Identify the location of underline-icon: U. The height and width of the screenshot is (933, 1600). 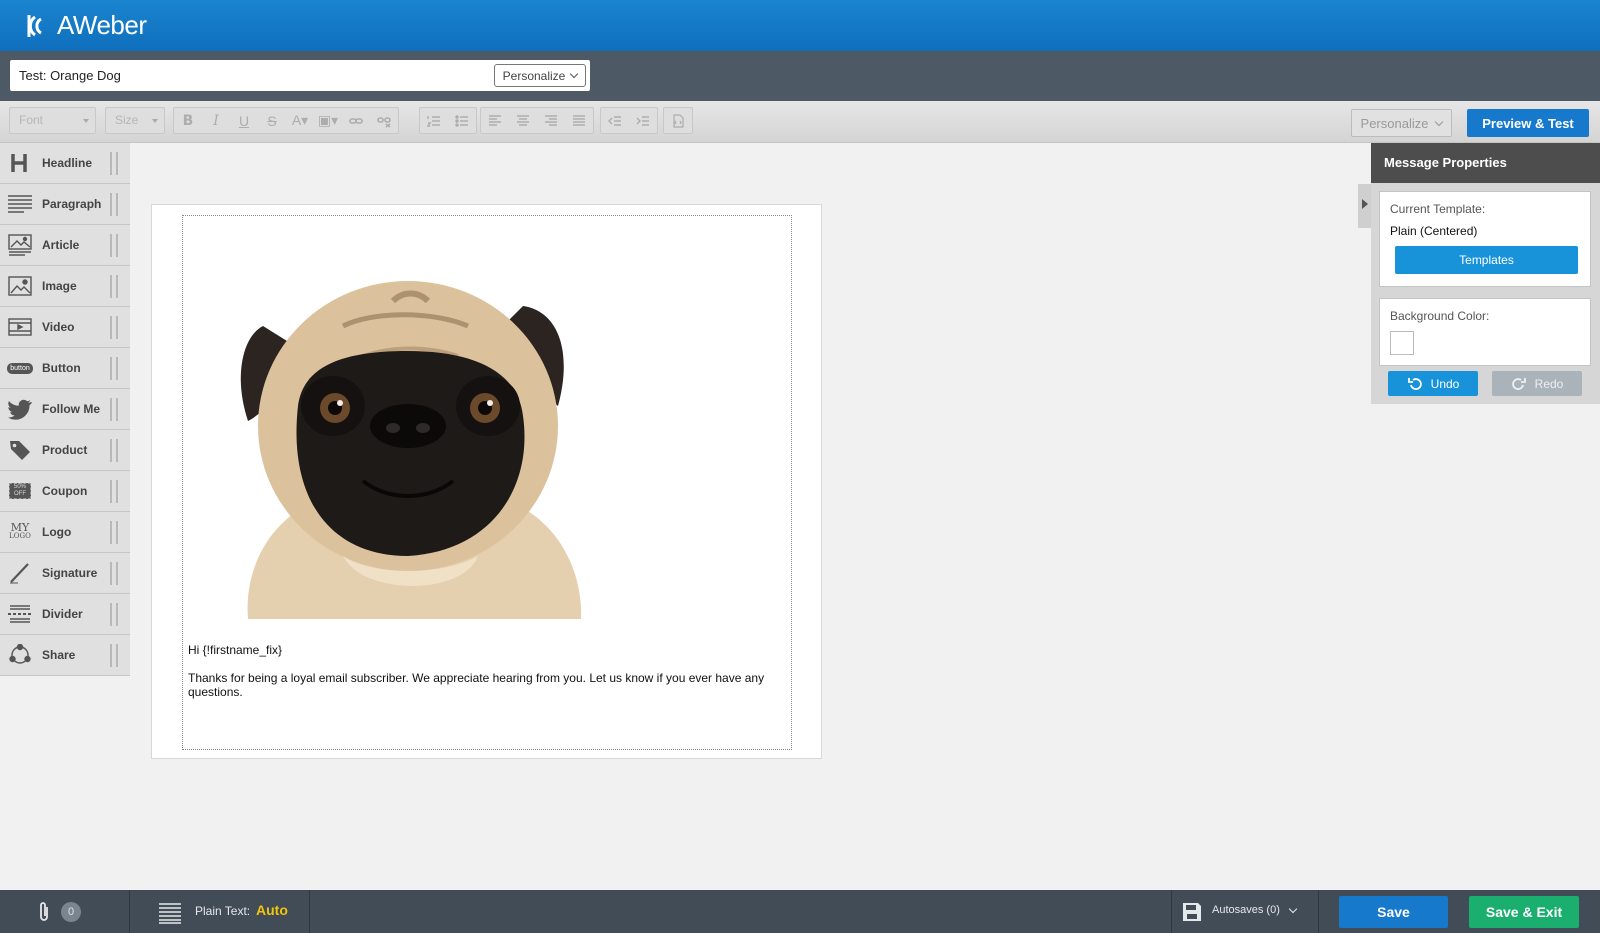
(244, 120).